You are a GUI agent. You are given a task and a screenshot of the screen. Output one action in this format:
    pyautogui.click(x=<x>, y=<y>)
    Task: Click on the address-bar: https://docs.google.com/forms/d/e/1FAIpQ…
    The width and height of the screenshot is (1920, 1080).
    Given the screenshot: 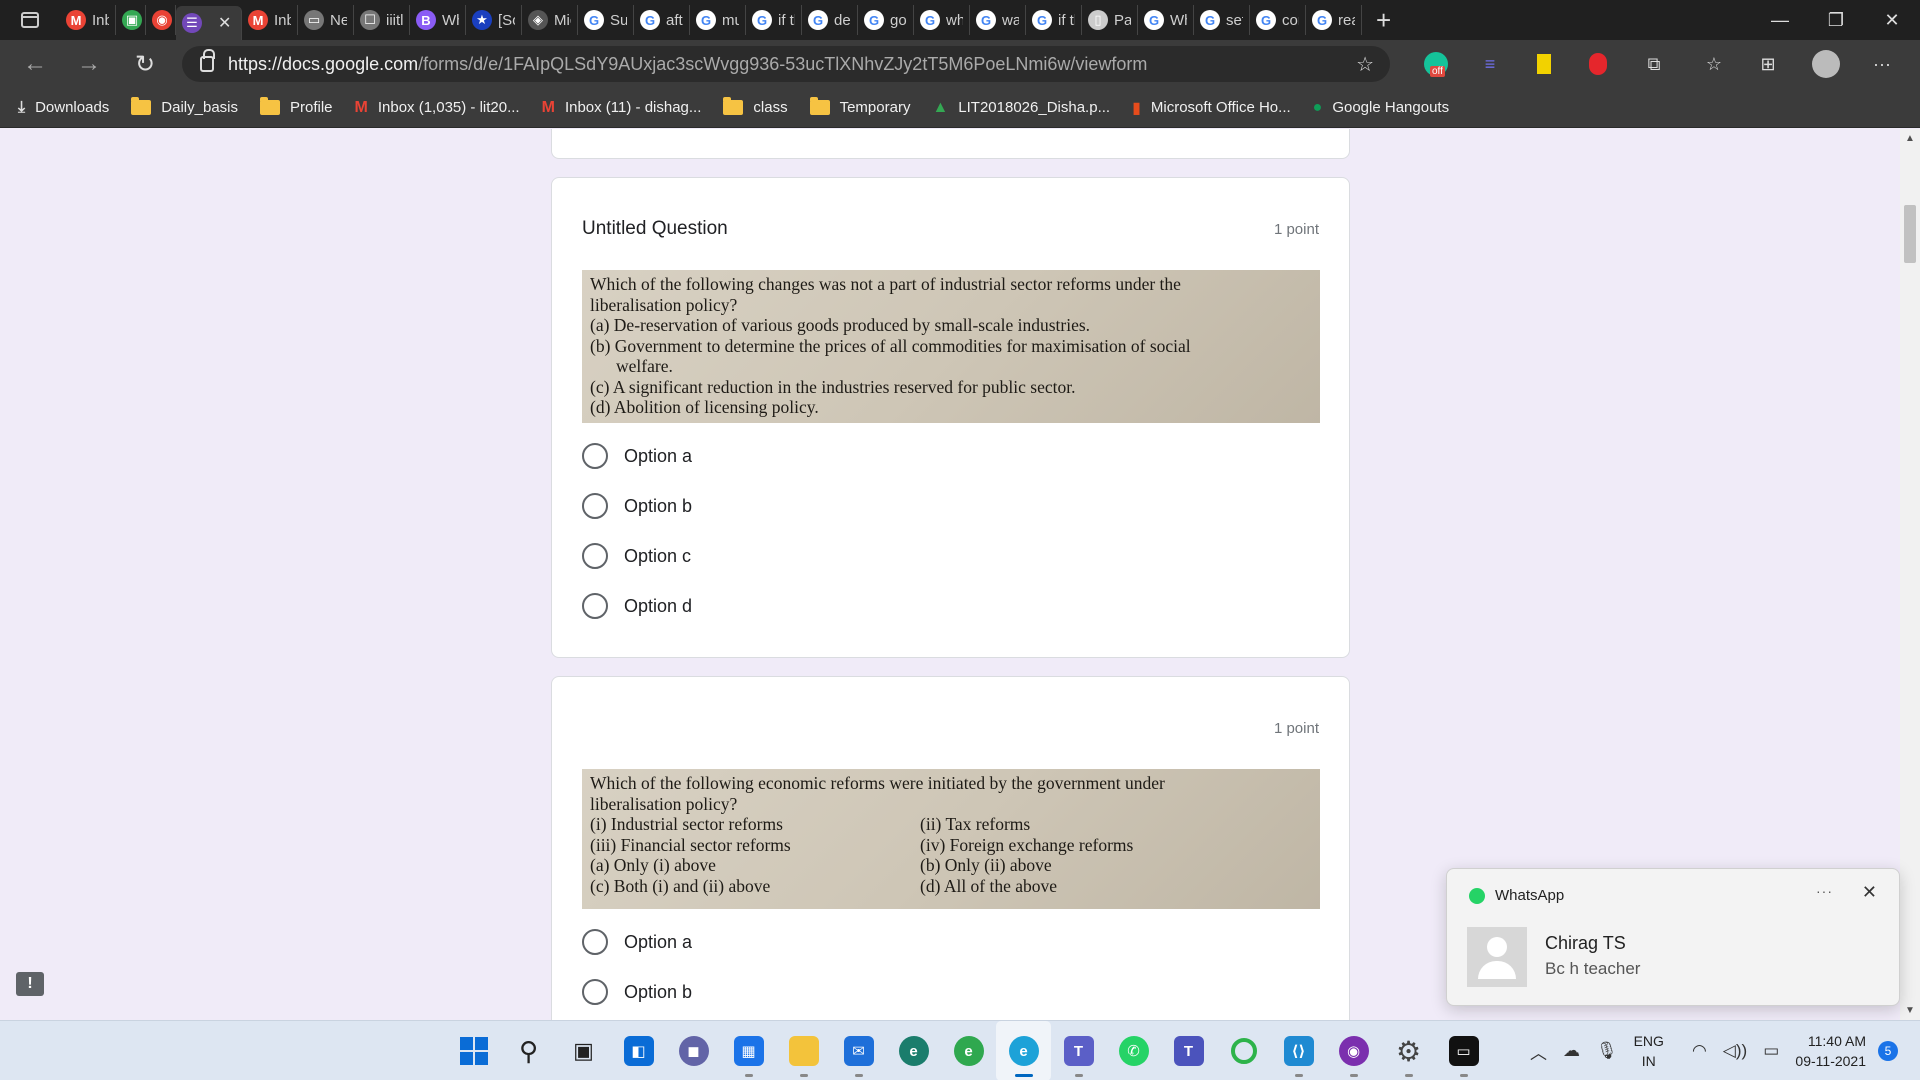 What is the action you would take?
    pyautogui.click(x=786, y=64)
    